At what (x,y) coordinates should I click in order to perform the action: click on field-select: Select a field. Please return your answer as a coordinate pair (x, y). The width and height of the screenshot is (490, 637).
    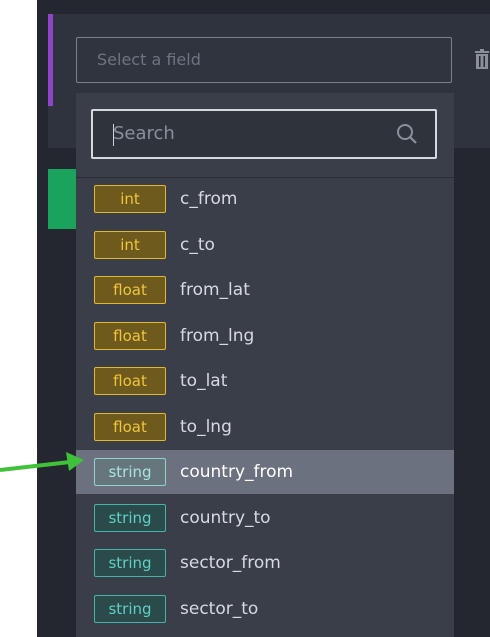
    Looking at the image, I should click on (264, 60).